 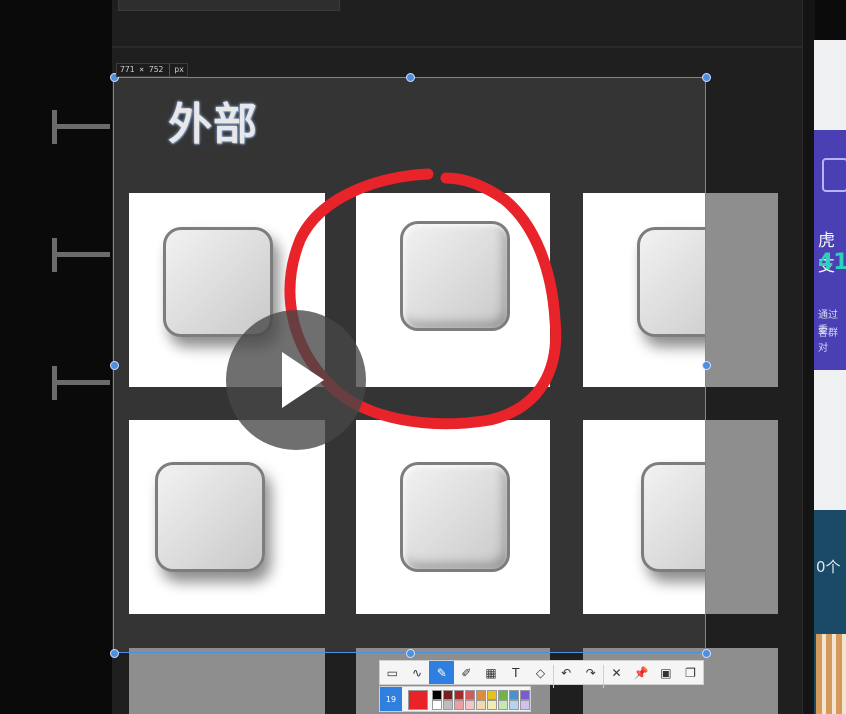 What do you see at coordinates (641, 672) in the screenshot?
I see `pin-icon: 📌` at bounding box center [641, 672].